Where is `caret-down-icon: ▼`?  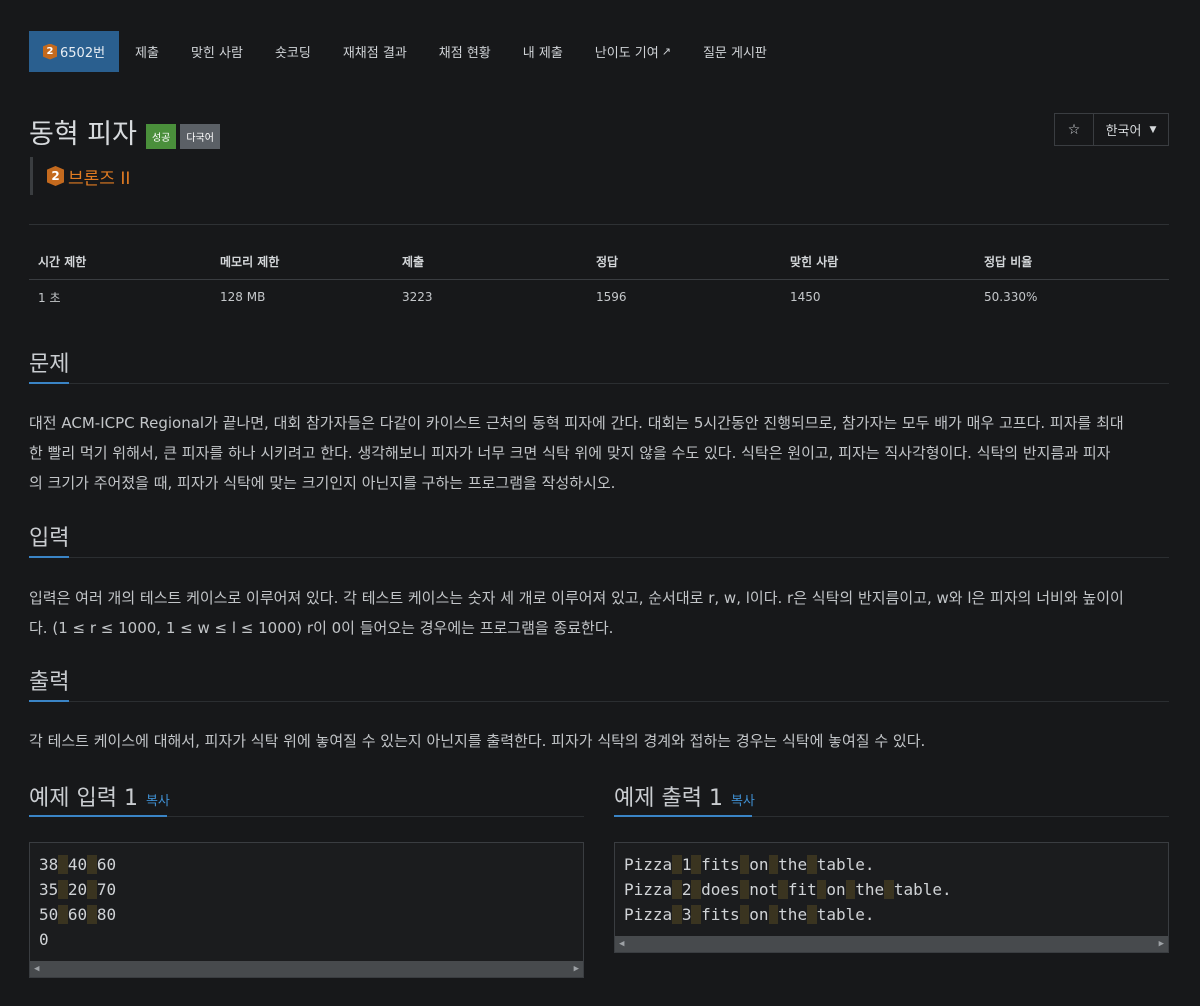
caret-down-icon: ▼ is located at coordinates (1153, 129).